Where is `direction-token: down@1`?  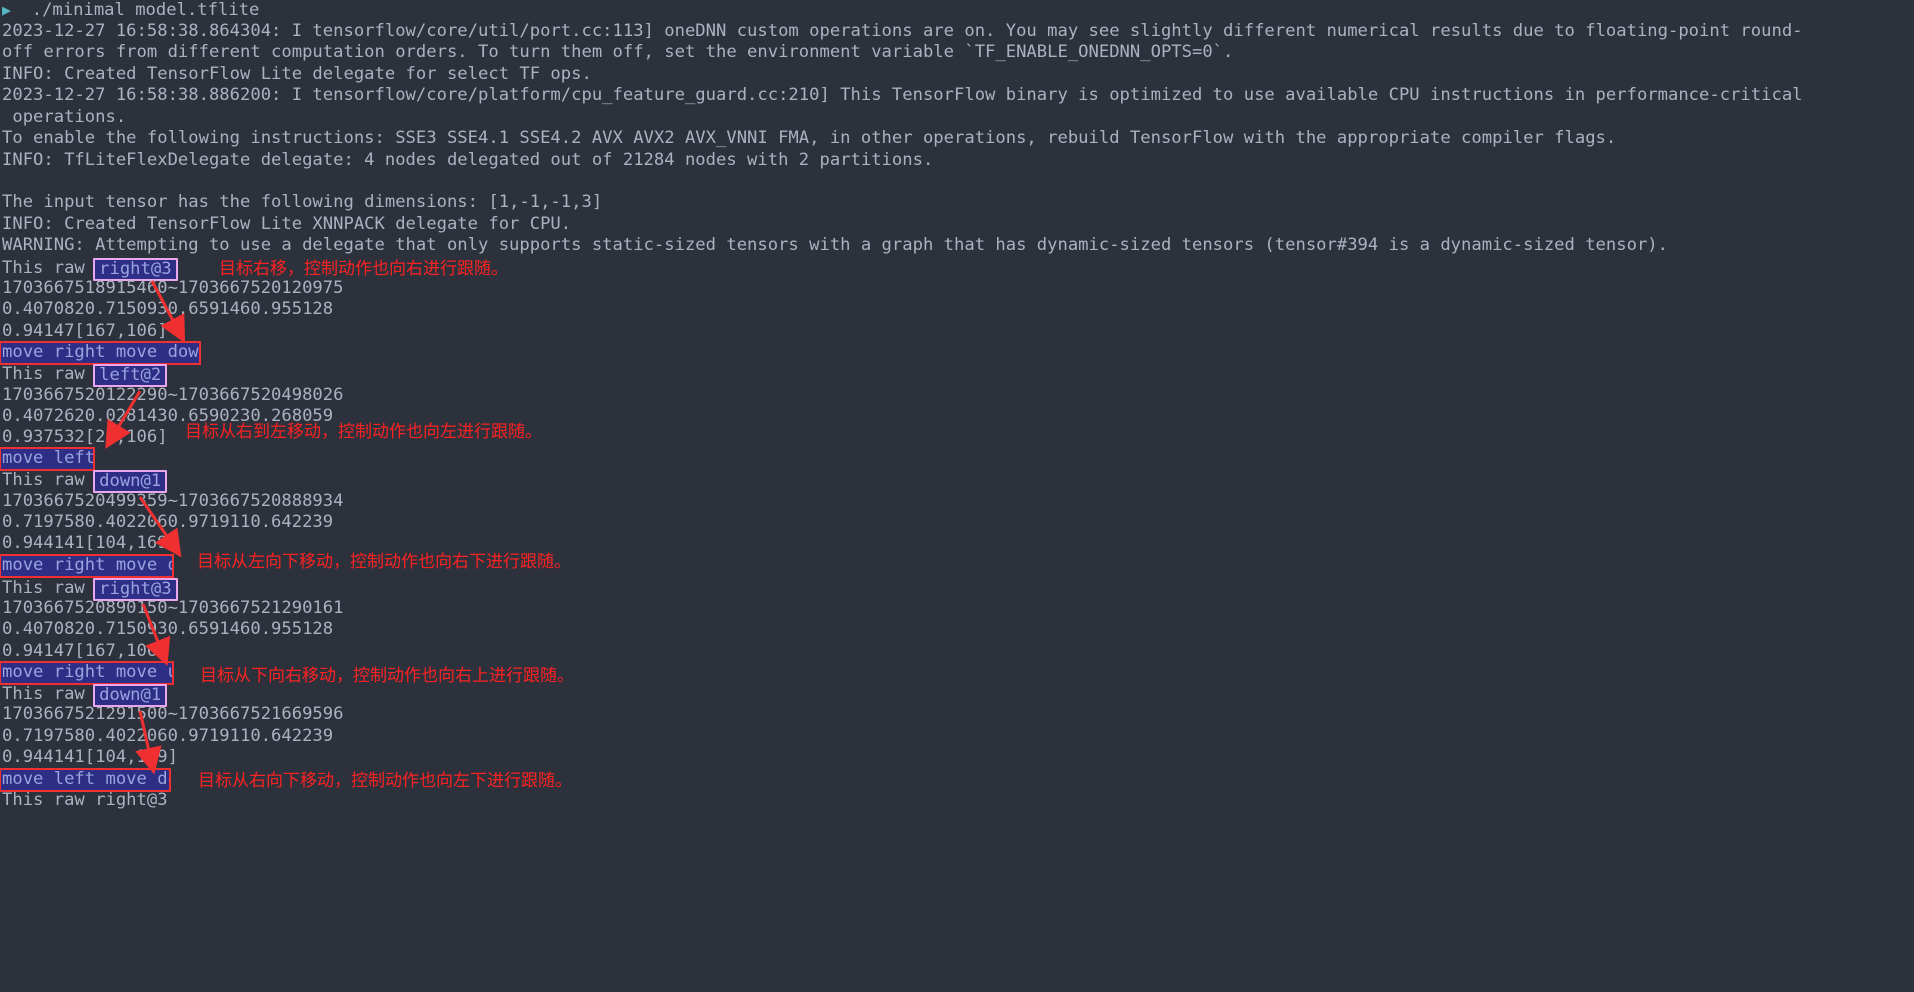 direction-token: down@1 is located at coordinates (130, 481).